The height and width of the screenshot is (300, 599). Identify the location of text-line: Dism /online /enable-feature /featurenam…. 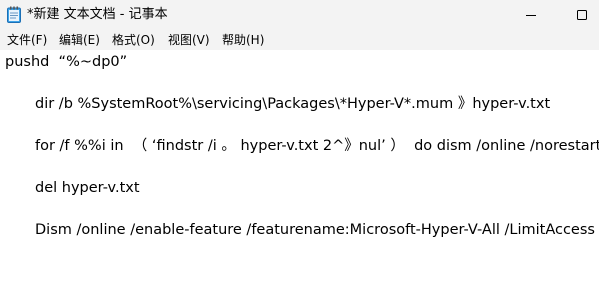
(317, 230).